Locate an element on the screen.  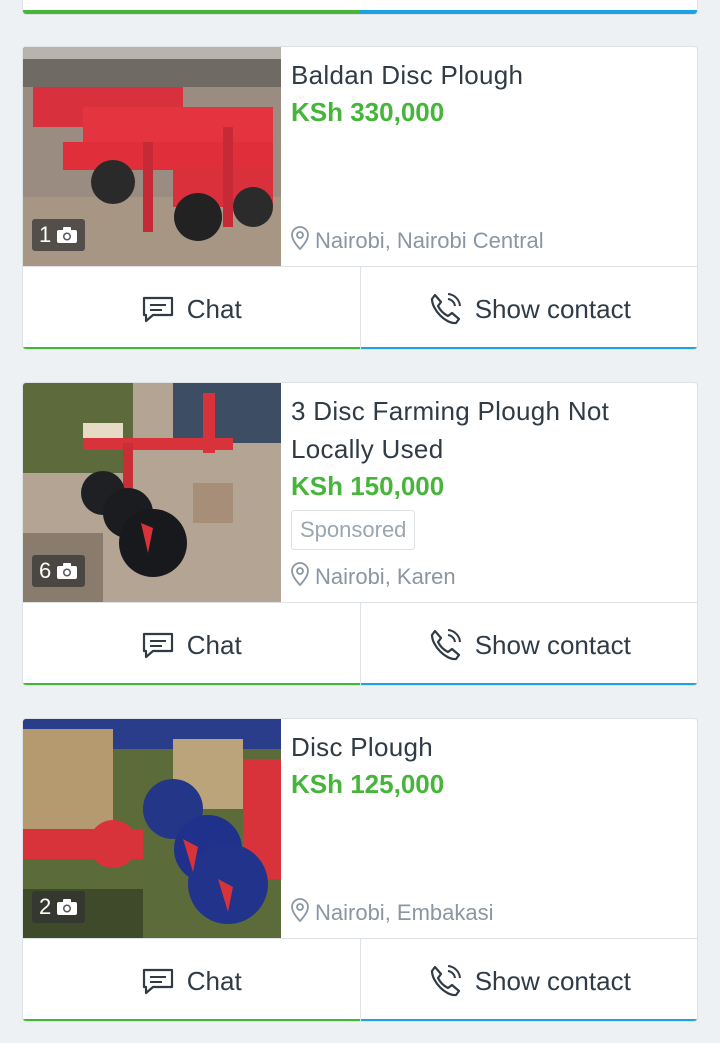
photo-count: 6 is located at coordinates (45, 570).